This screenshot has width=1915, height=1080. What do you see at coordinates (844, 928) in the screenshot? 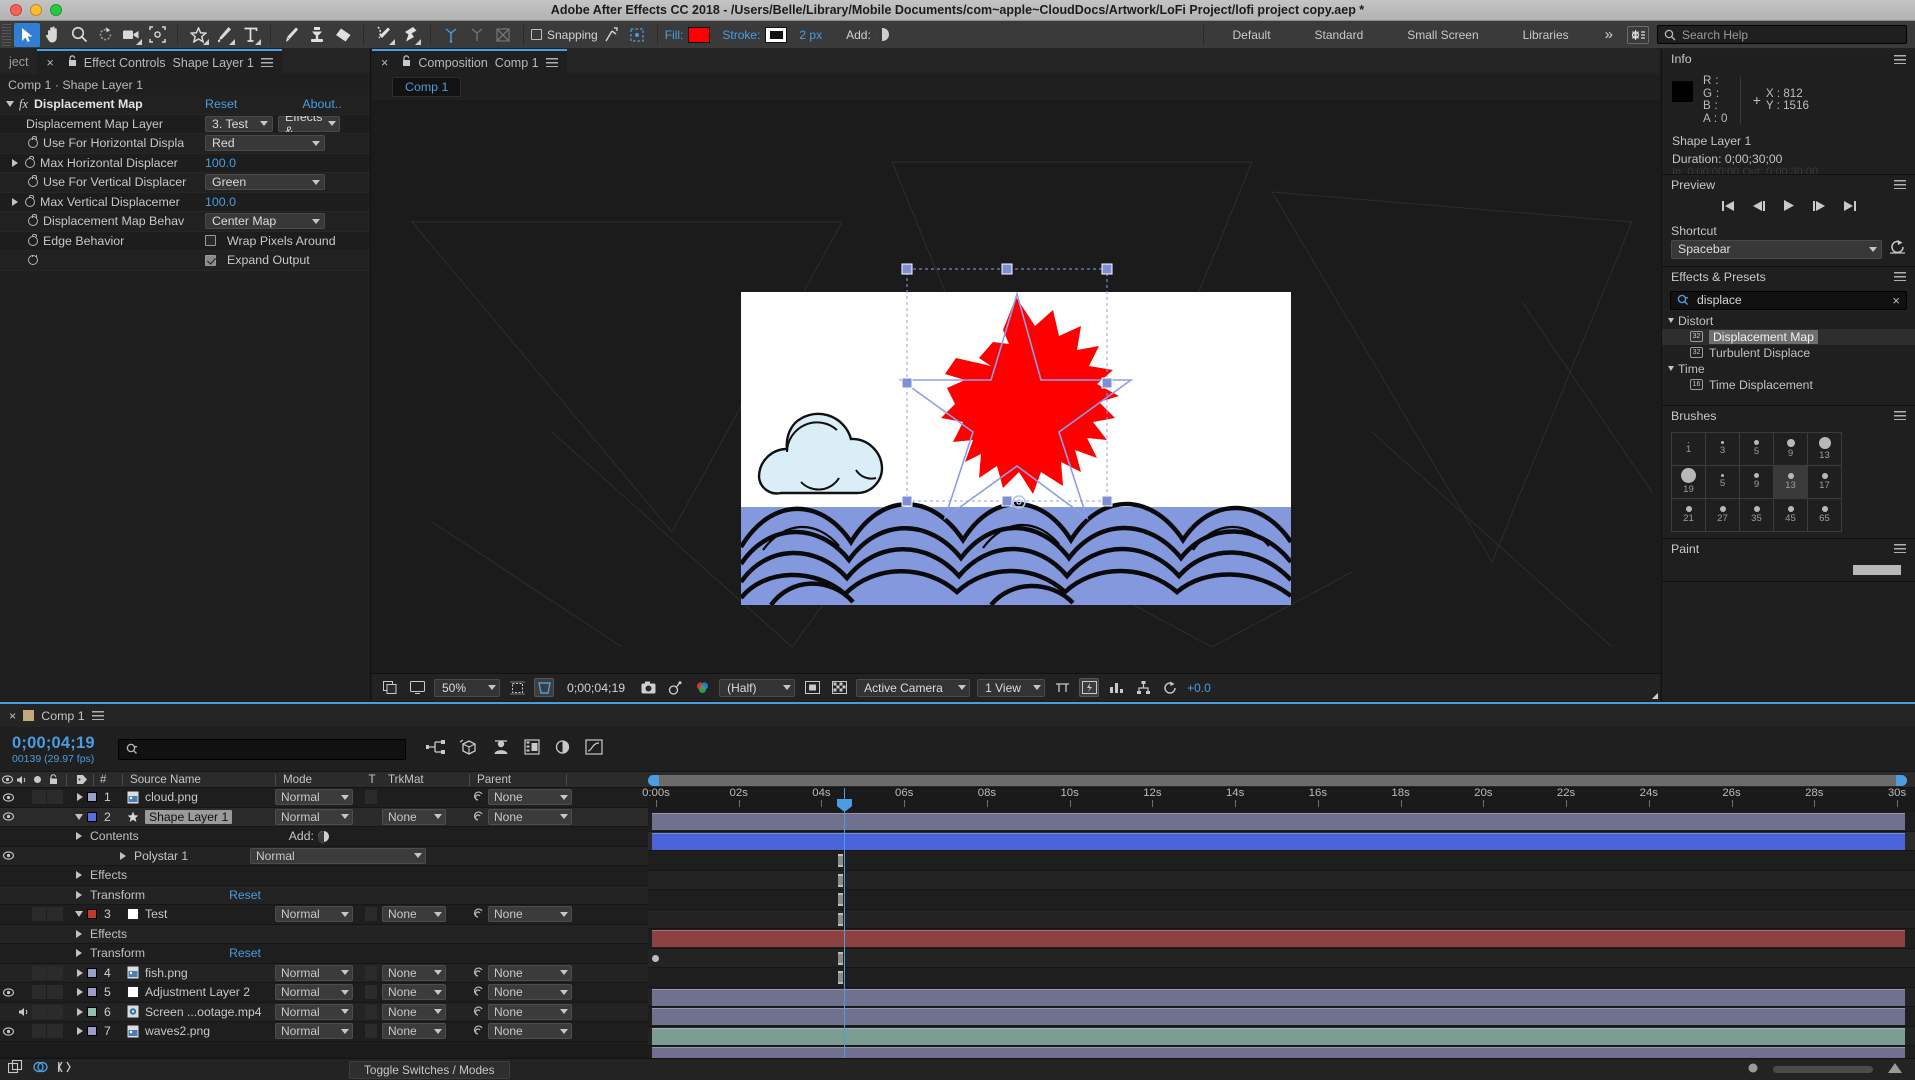
I see `current-time-indicator` at bounding box center [844, 928].